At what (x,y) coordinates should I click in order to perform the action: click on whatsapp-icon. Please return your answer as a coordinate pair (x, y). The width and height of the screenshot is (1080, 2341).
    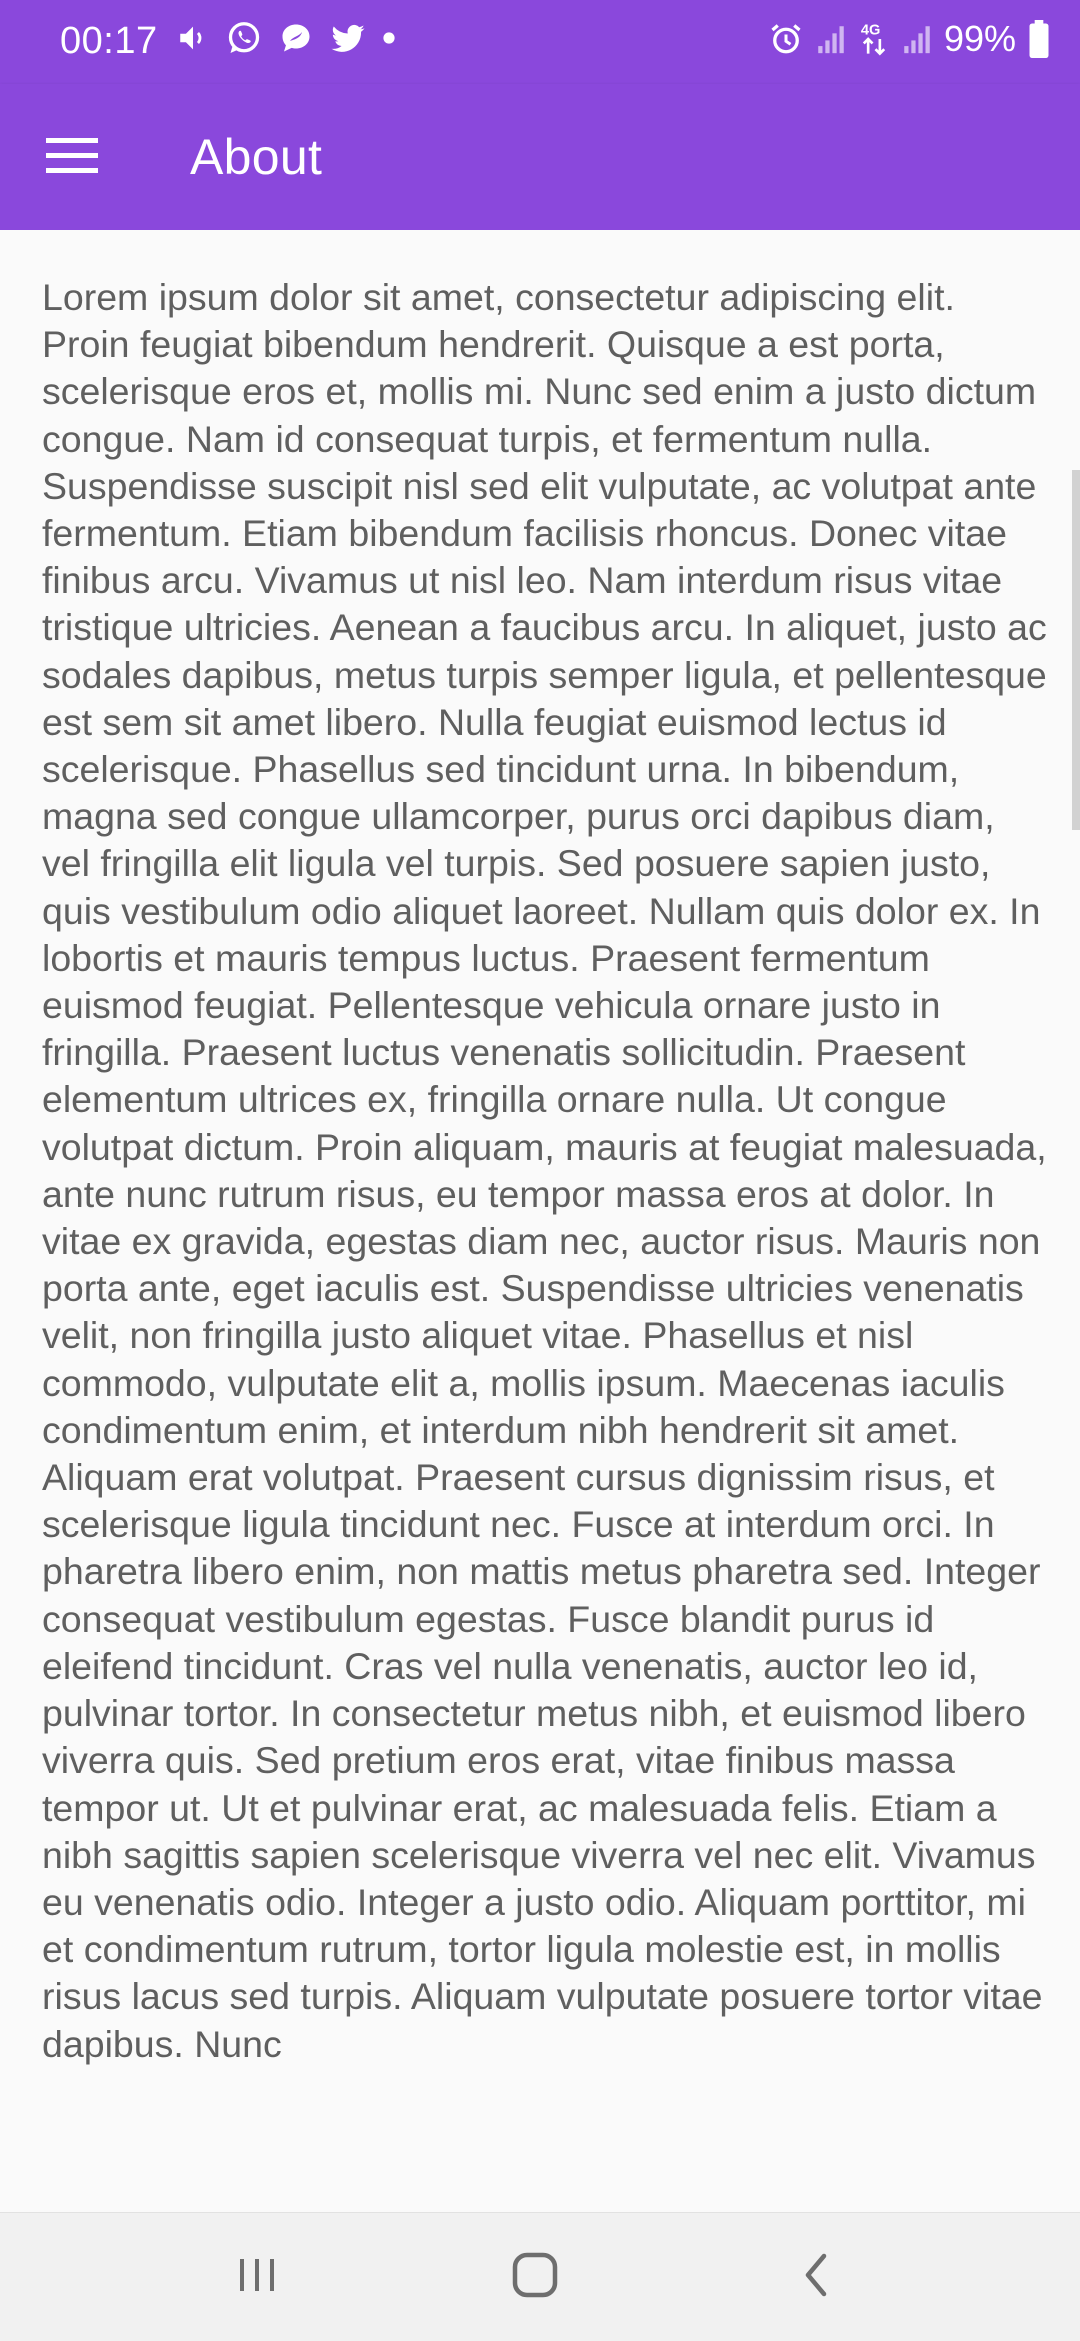
    Looking at the image, I should click on (244, 38).